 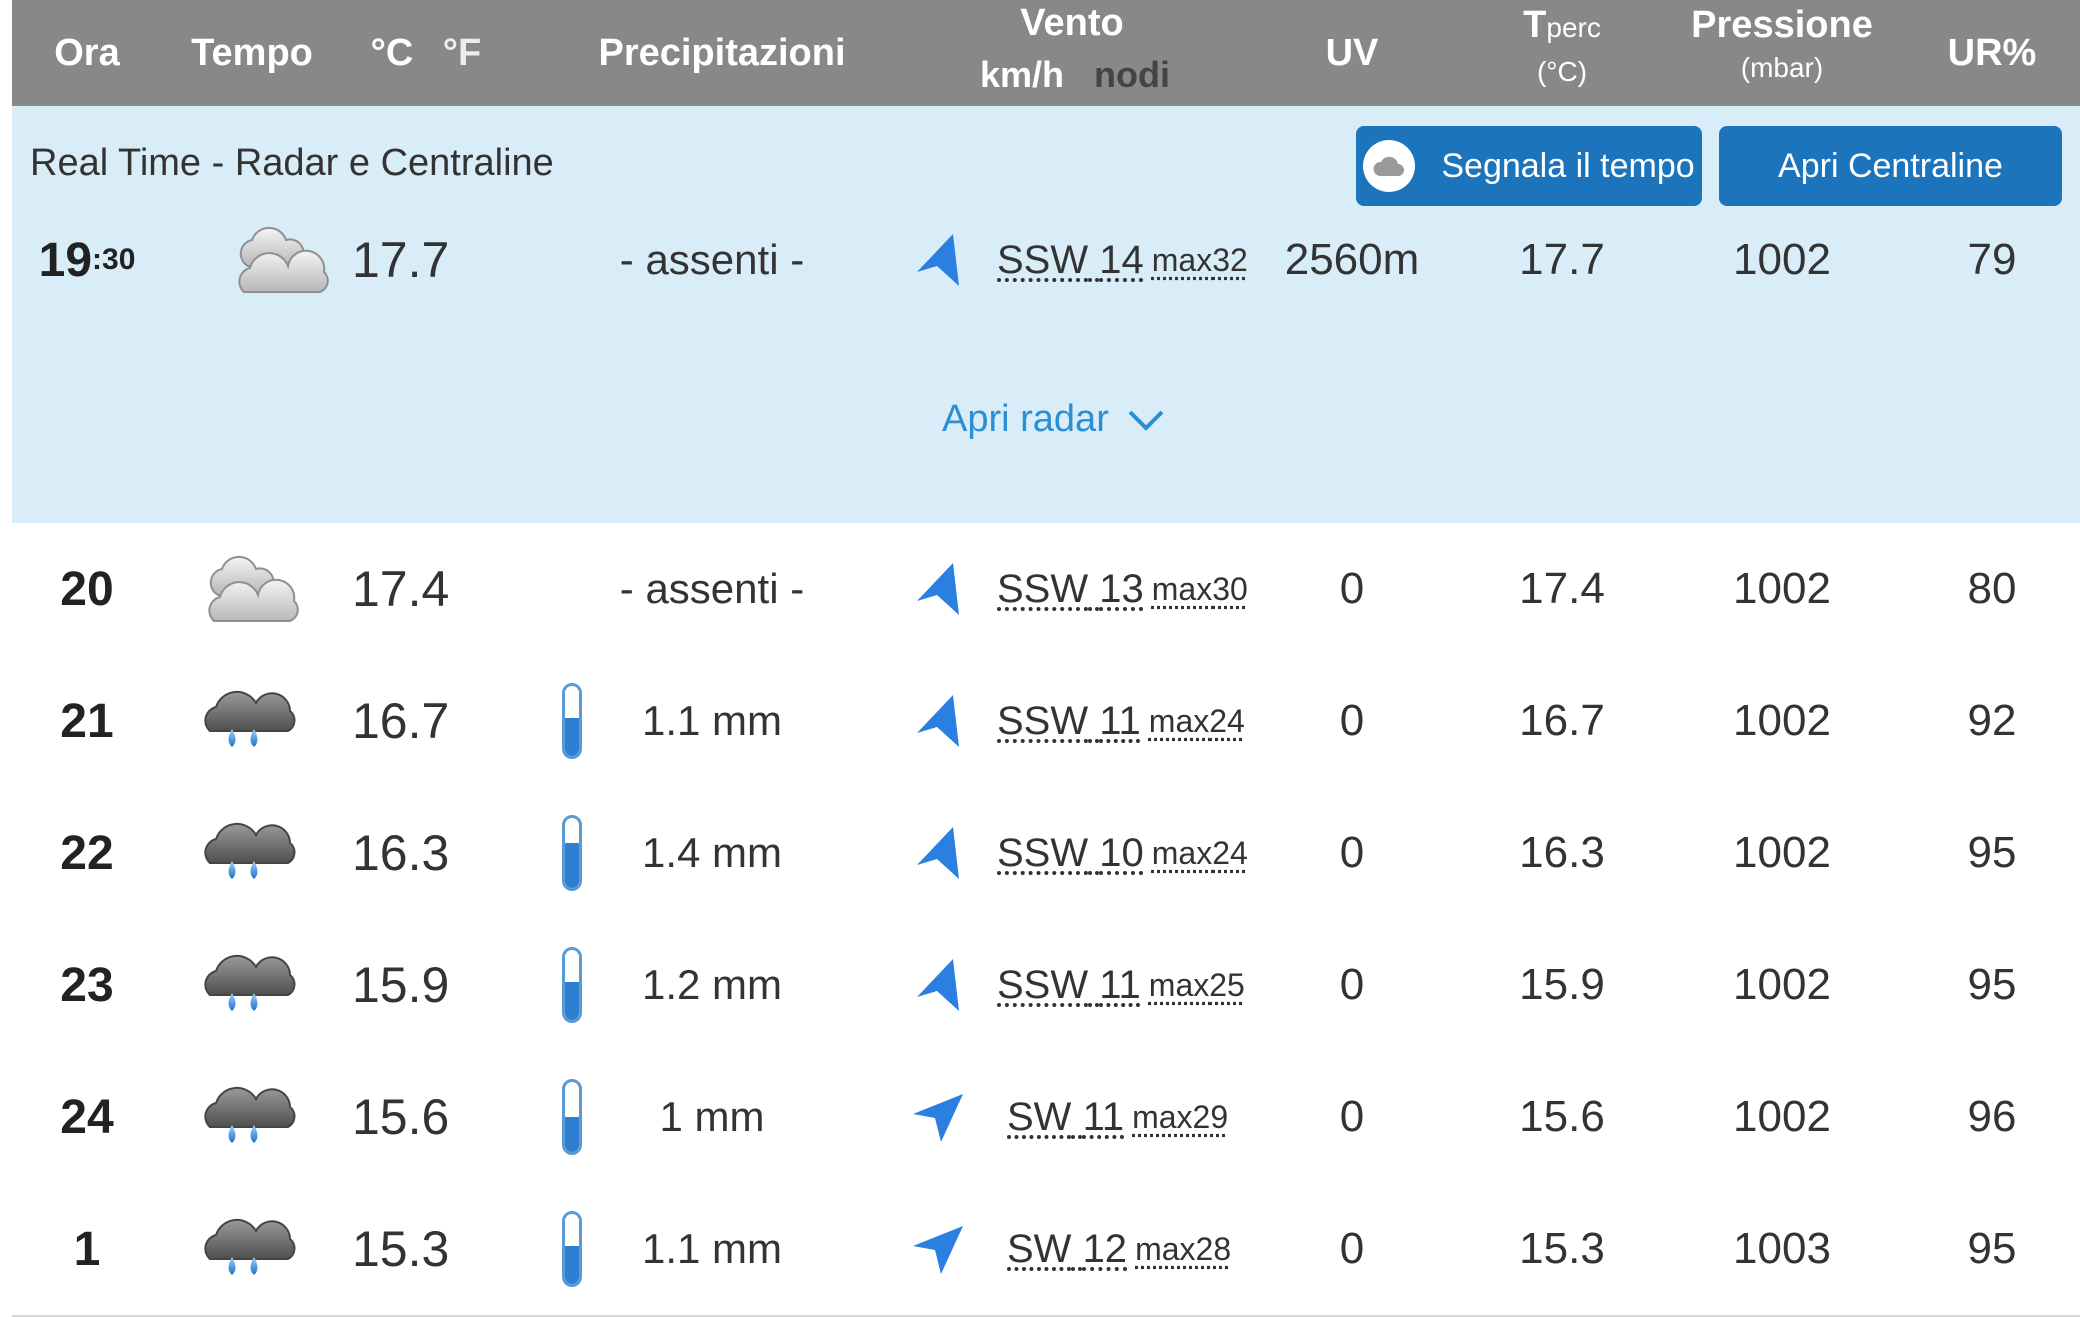 What do you see at coordinates (1025, 419) in the screenshot?
I see `apri-radar-label: Apri radar` at bounding box center [1025, 419].